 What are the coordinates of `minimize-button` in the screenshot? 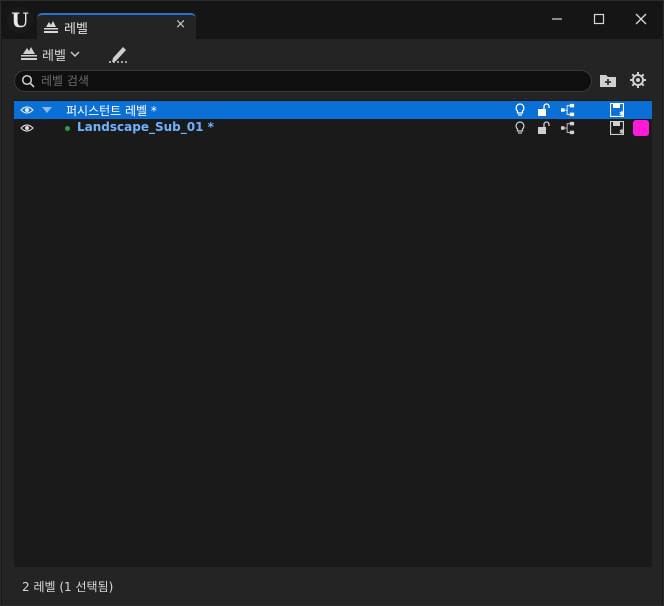 It's located at (557, 20).